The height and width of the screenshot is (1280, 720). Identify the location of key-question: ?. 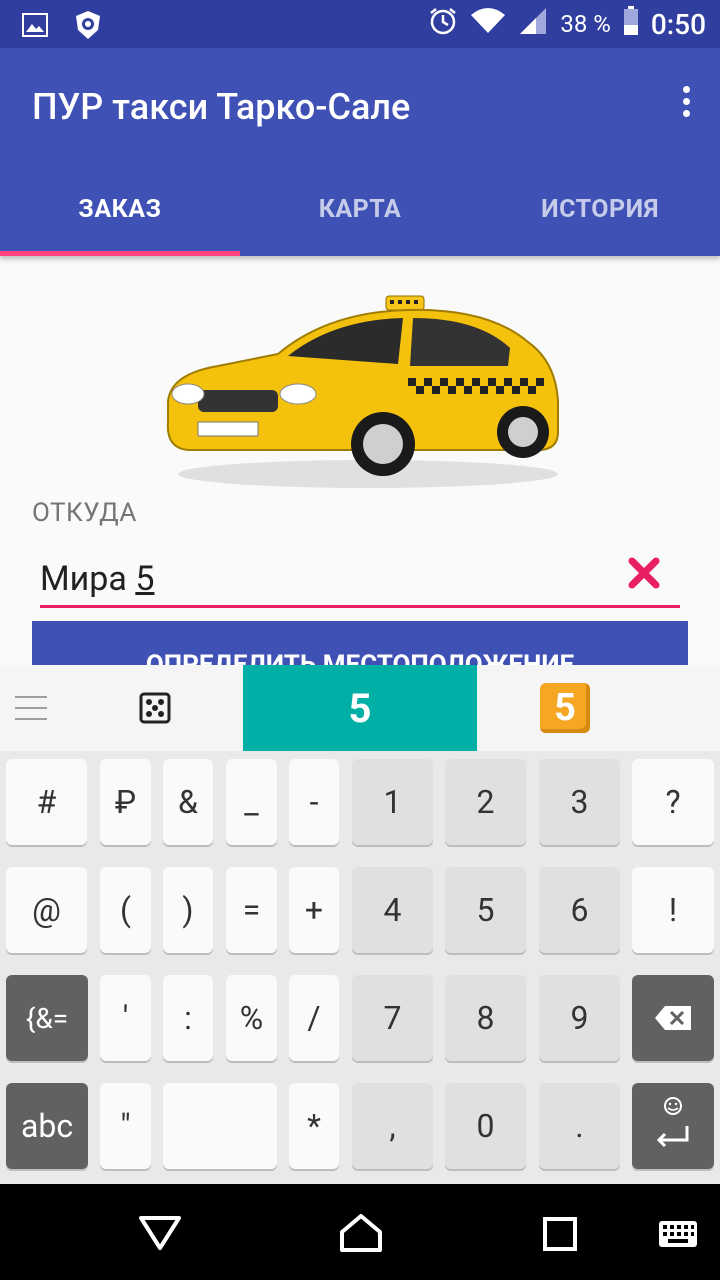
(673, 802).